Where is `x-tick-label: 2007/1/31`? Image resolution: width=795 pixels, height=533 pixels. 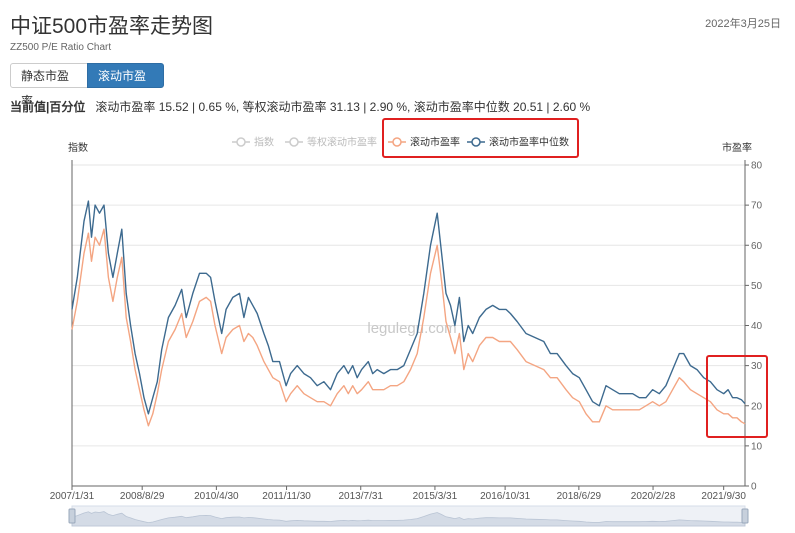
x-tick-label: 2007/1/31 is located at coordinates (72, 496).